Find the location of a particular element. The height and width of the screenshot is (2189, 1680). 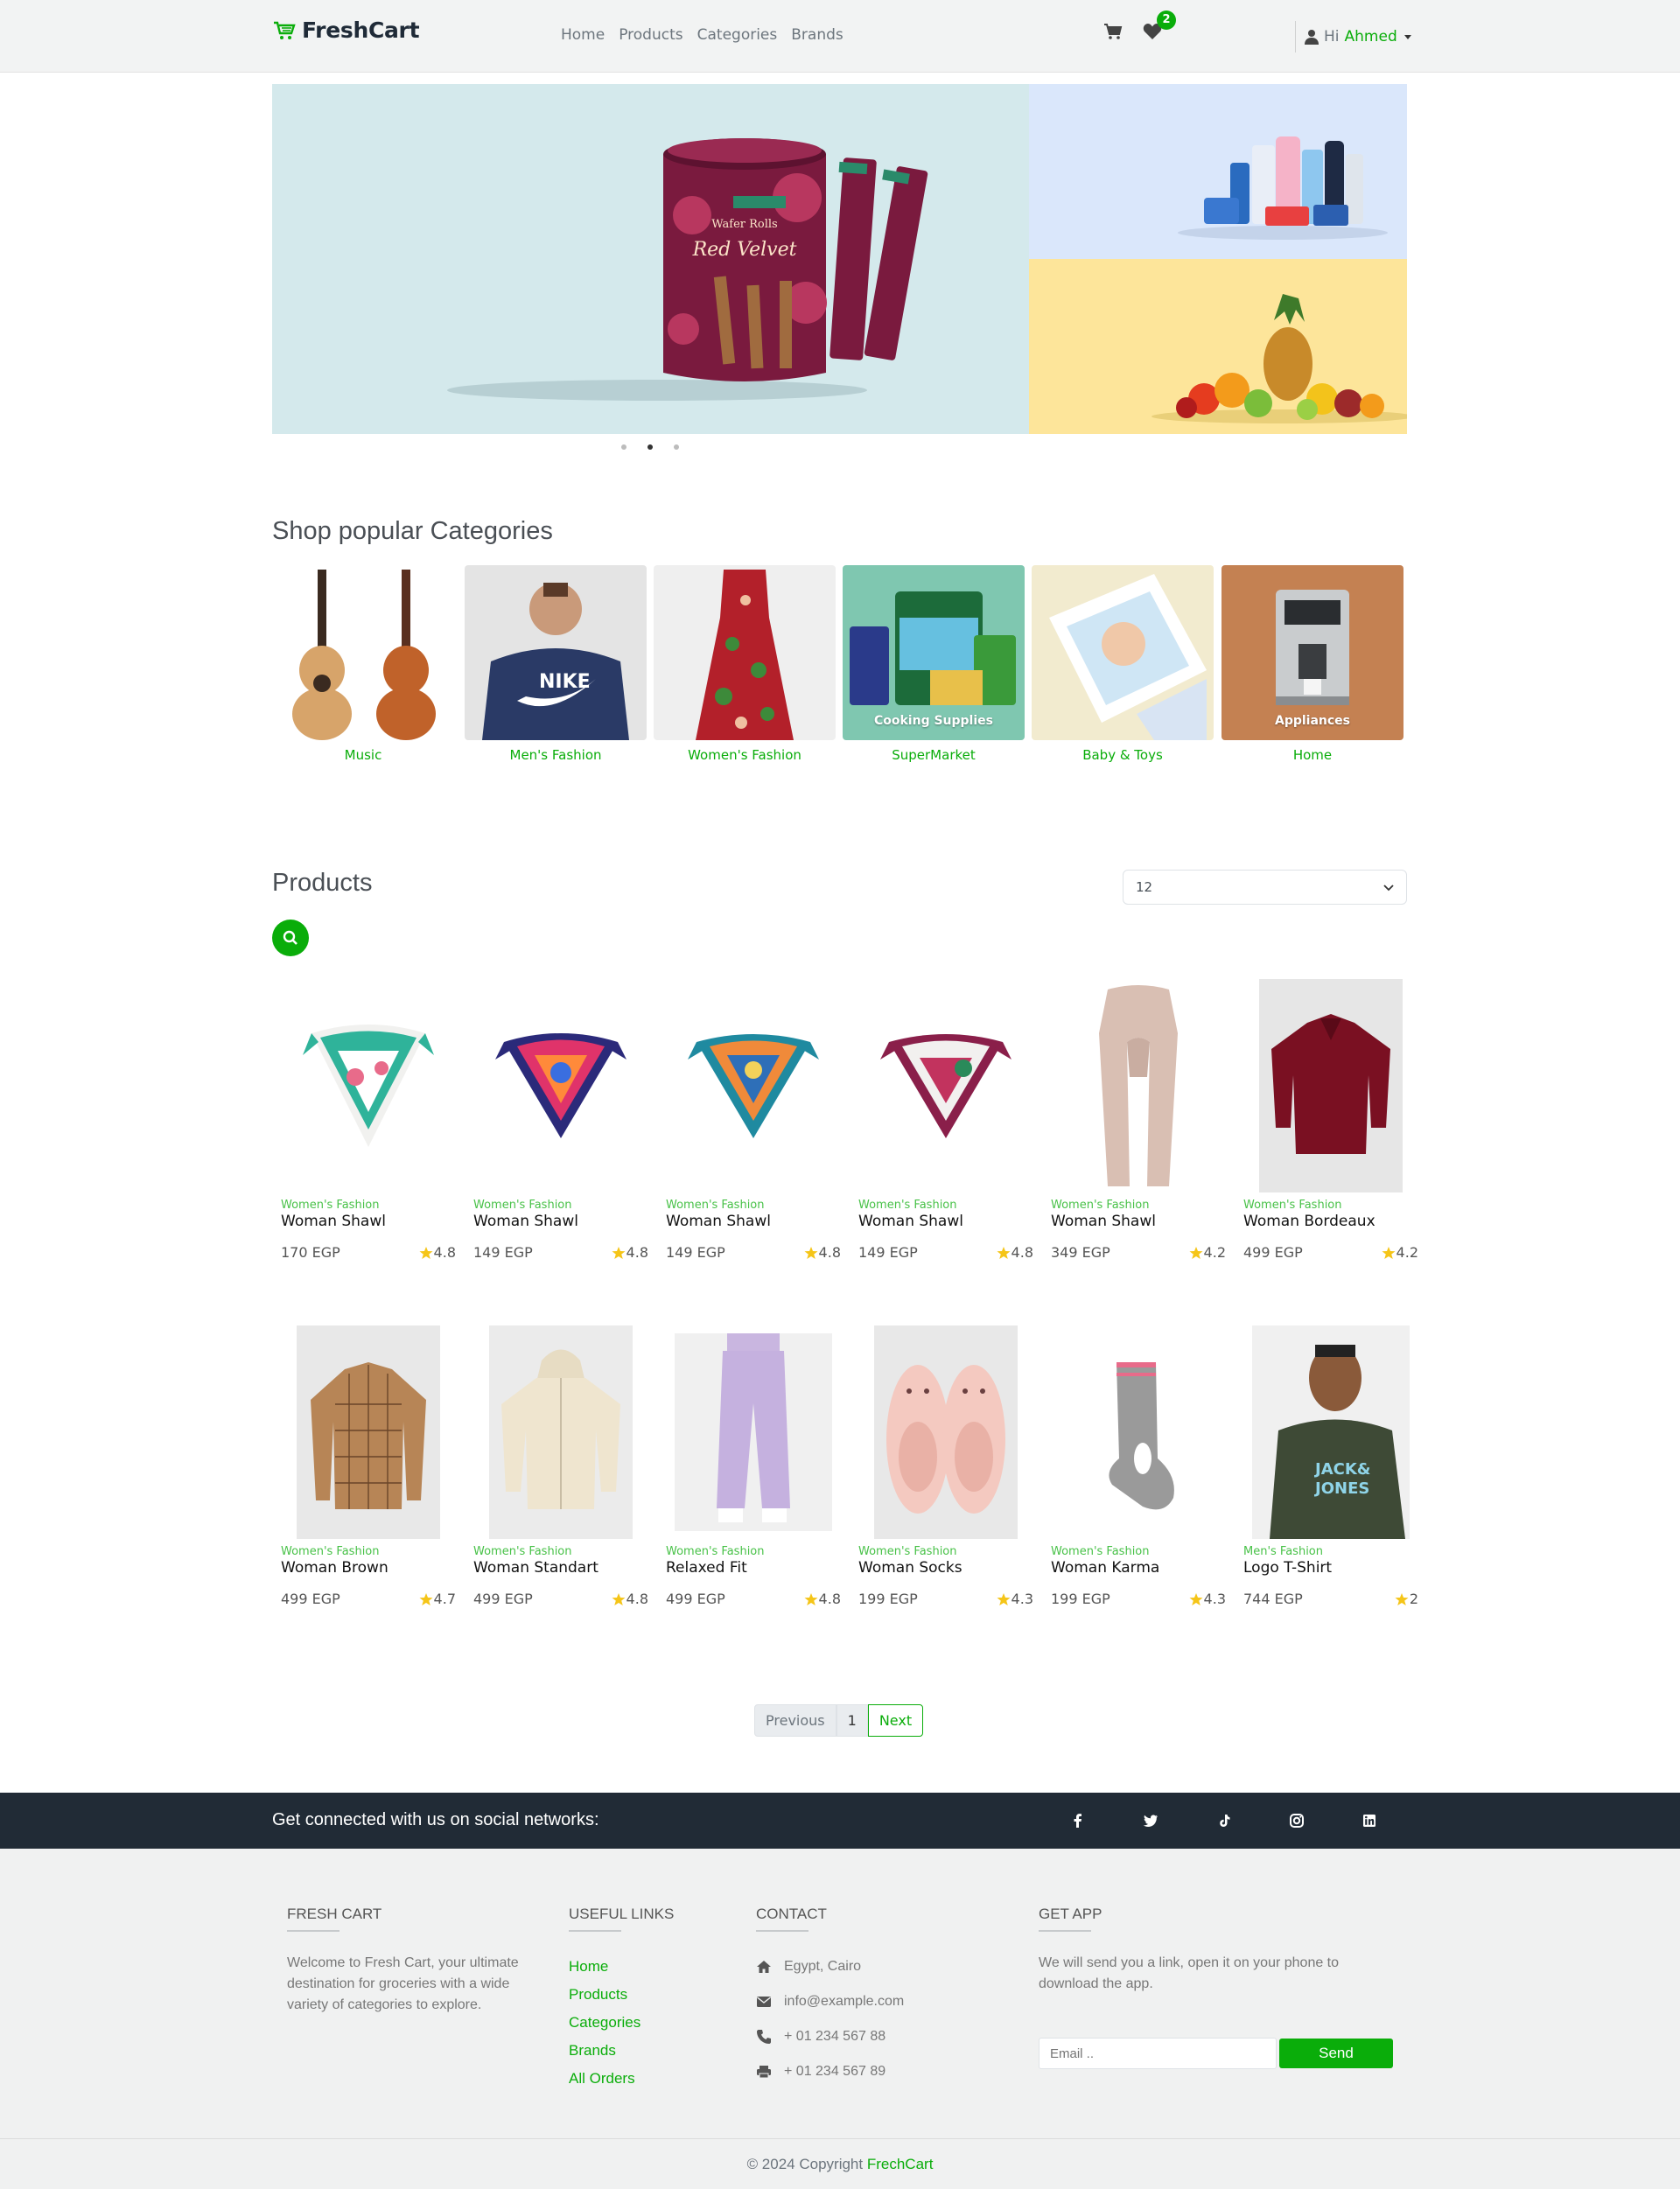

search-button is located at coordinates (290, 938).